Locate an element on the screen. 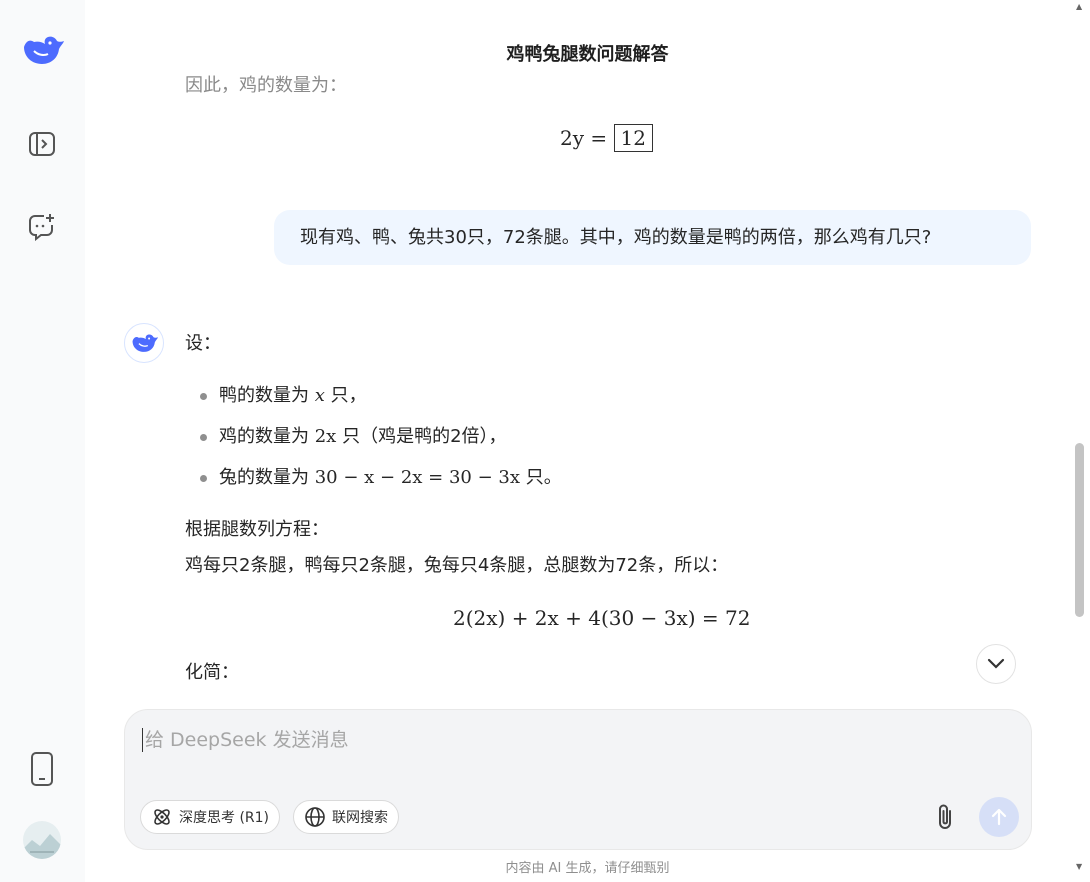 This screenshot has width=1090, height=882. message-input: 给 DeepSeek 发送消息 is located at coordinates (245, 740).